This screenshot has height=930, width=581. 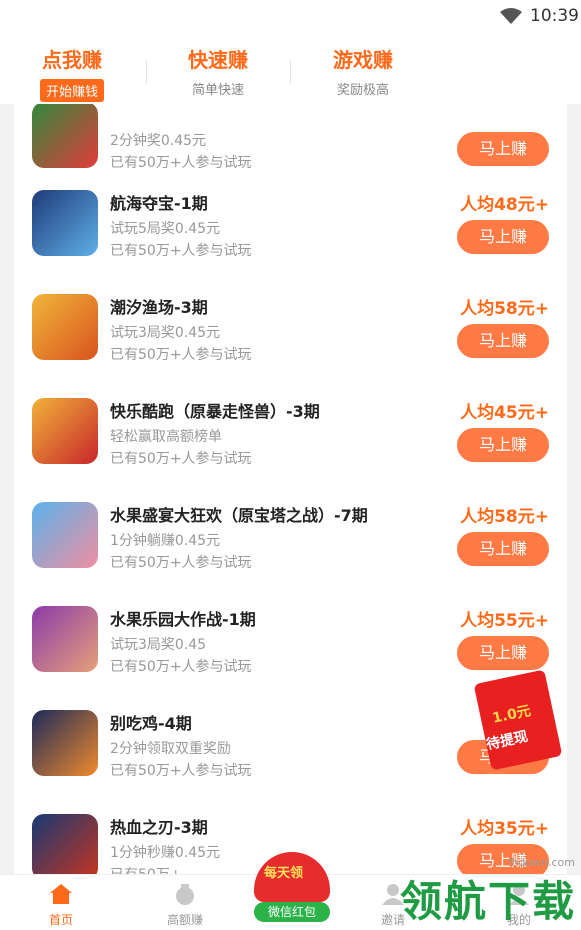 I want to click on item-title: 热血之刃-3期, so click(x=159, y=827).